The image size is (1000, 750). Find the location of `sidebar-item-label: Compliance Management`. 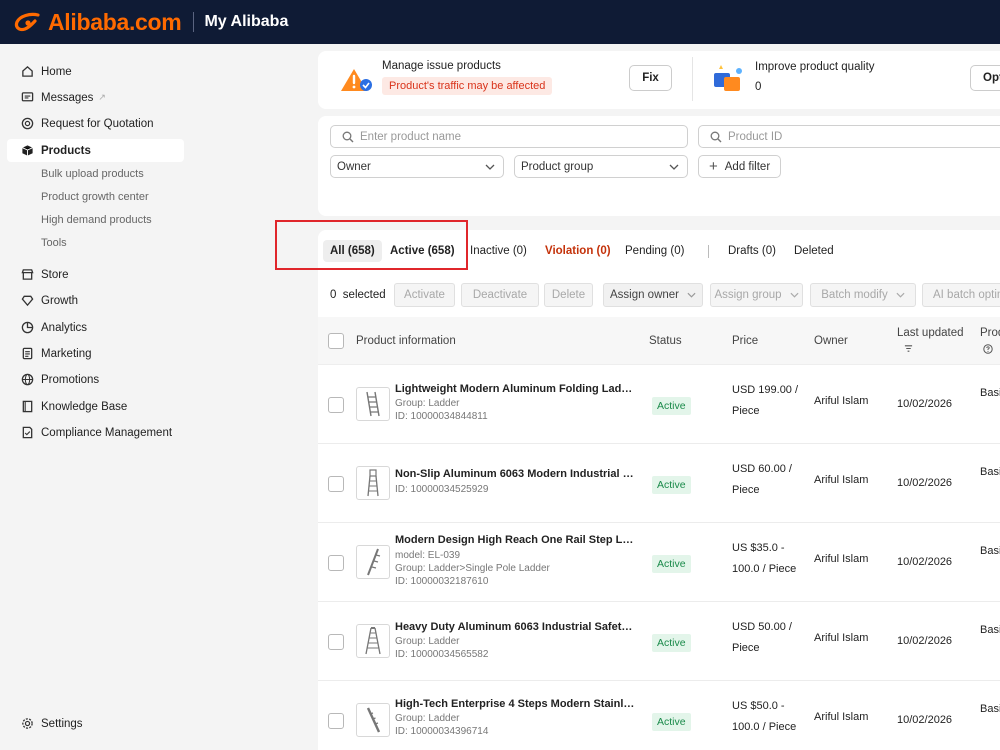

sidebar-item-label: Compliance Management is located at coordinates (107, 432).